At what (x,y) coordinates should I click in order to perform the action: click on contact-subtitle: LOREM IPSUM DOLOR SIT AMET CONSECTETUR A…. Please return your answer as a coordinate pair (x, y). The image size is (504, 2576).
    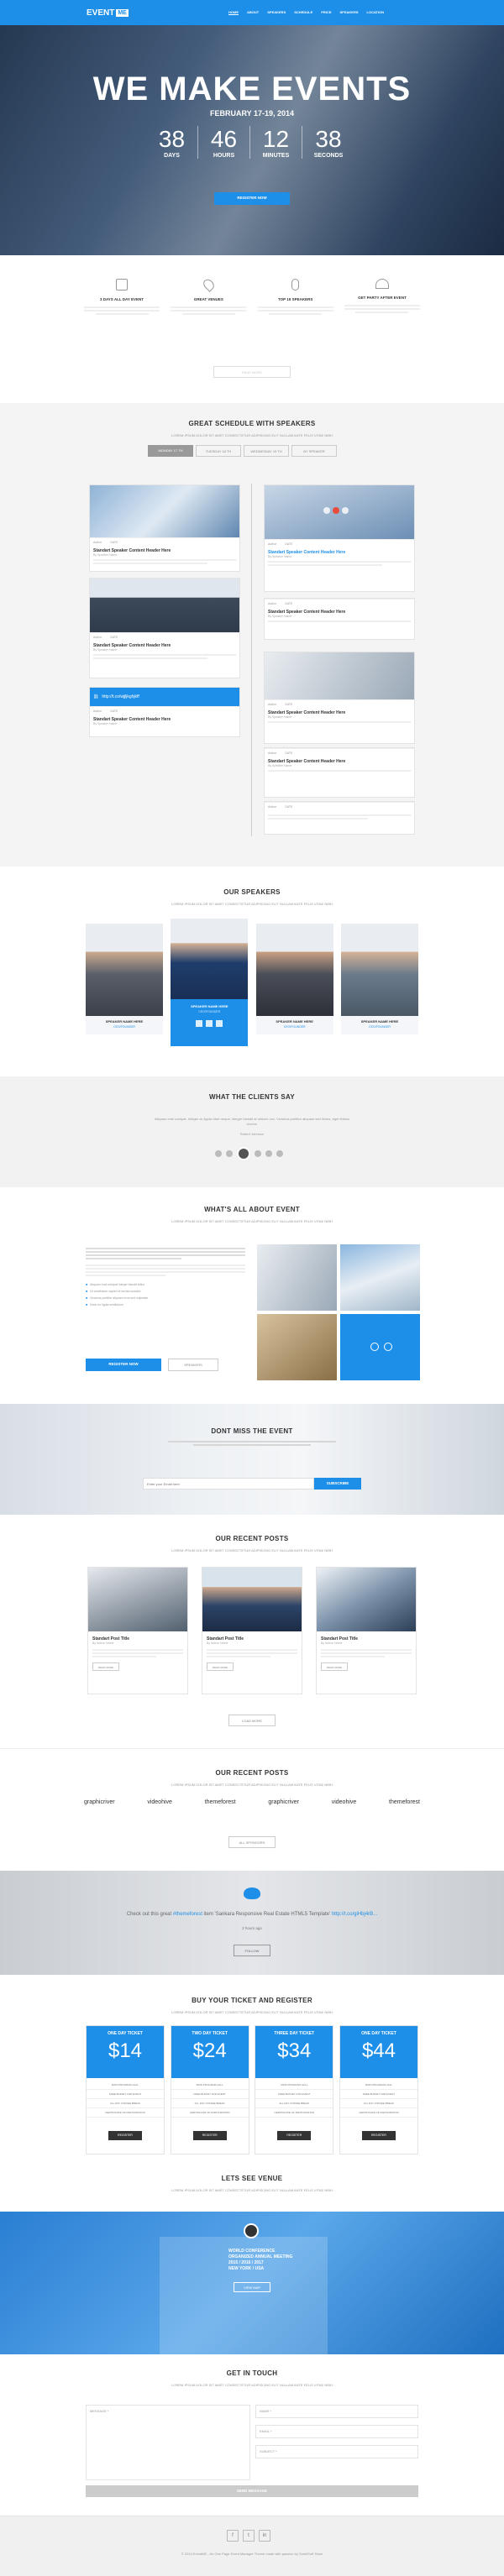
    Looking at the image, I should click on (252, 2385).